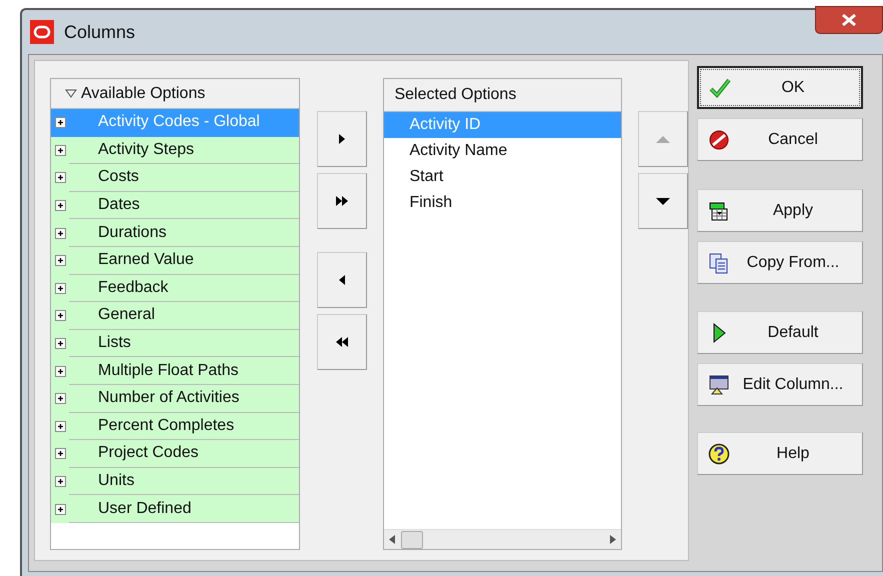 The width and height of the screenshot is (883, 576). I want to click on default-button: Default, so click(780, 332).